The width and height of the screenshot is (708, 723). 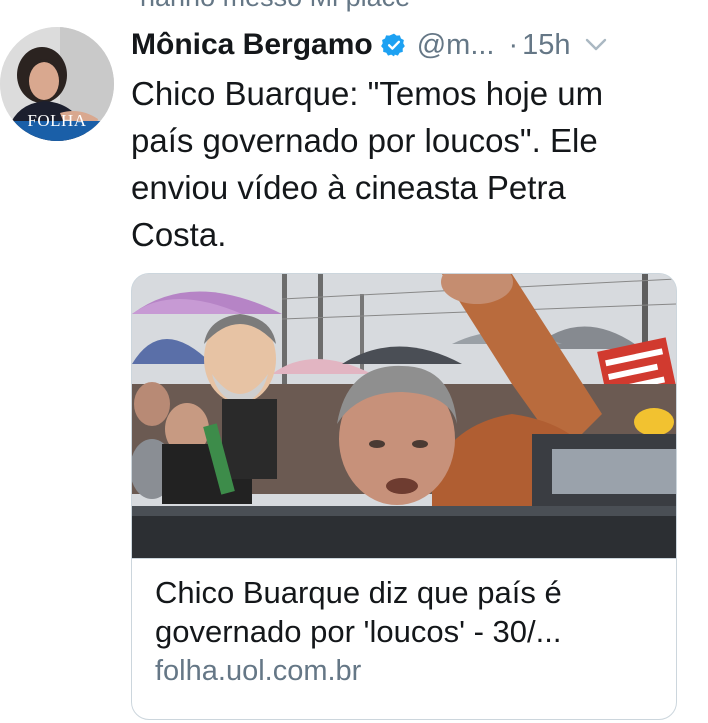 I want to click on tweet-text-line: Costa., so click(x=179, y=234).